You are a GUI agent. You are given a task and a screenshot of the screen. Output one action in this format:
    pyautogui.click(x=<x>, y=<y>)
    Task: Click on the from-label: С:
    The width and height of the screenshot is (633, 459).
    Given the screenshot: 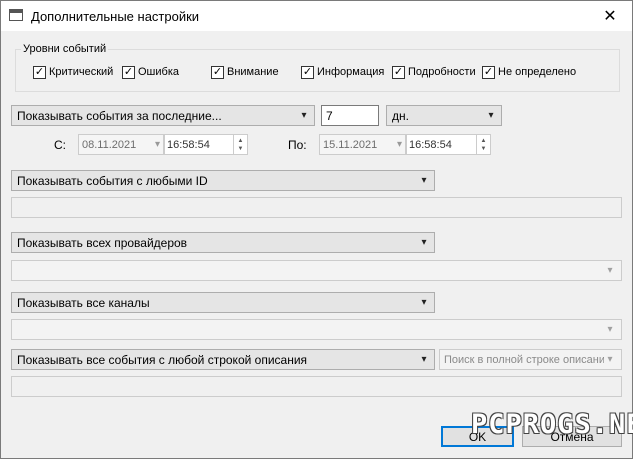 What is the action you would take?
    pyautogui.click(x=60, y=145)
    